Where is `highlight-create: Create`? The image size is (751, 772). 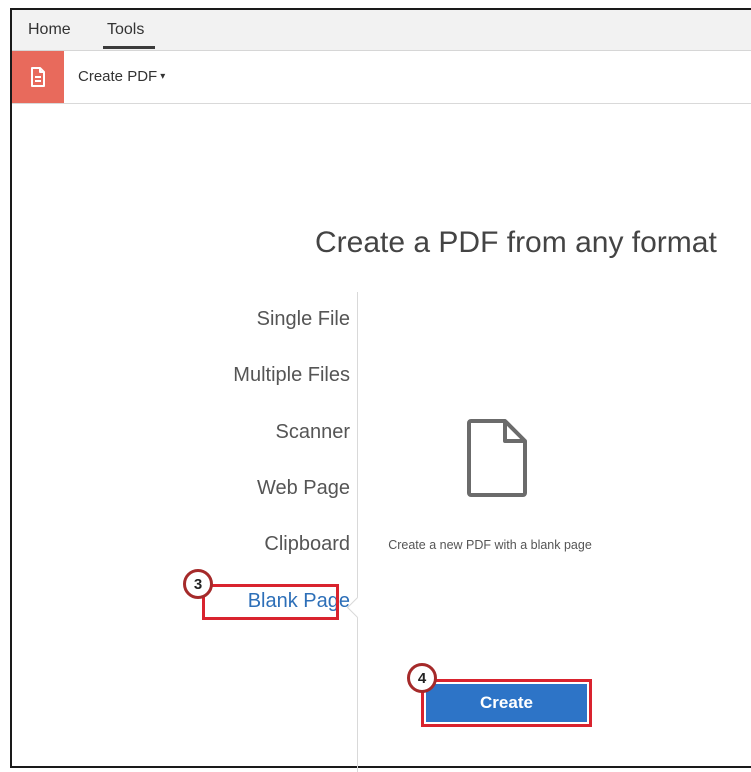 highlight-create: Create is located at coordinates (506, 703).